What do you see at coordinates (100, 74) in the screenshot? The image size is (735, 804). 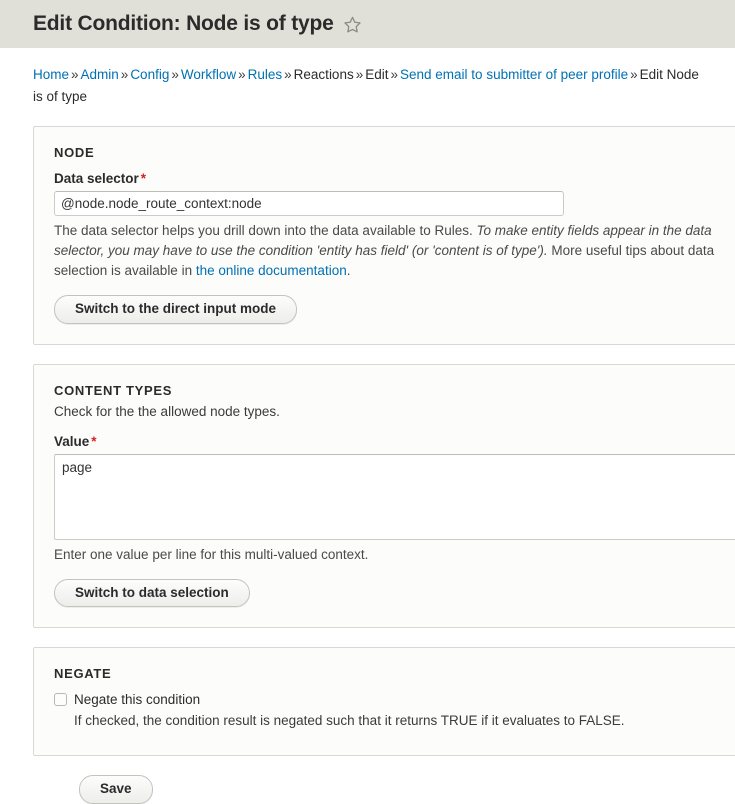 I see `breadcrumb-item-admin: Admin` at bounding box center [100, 74].